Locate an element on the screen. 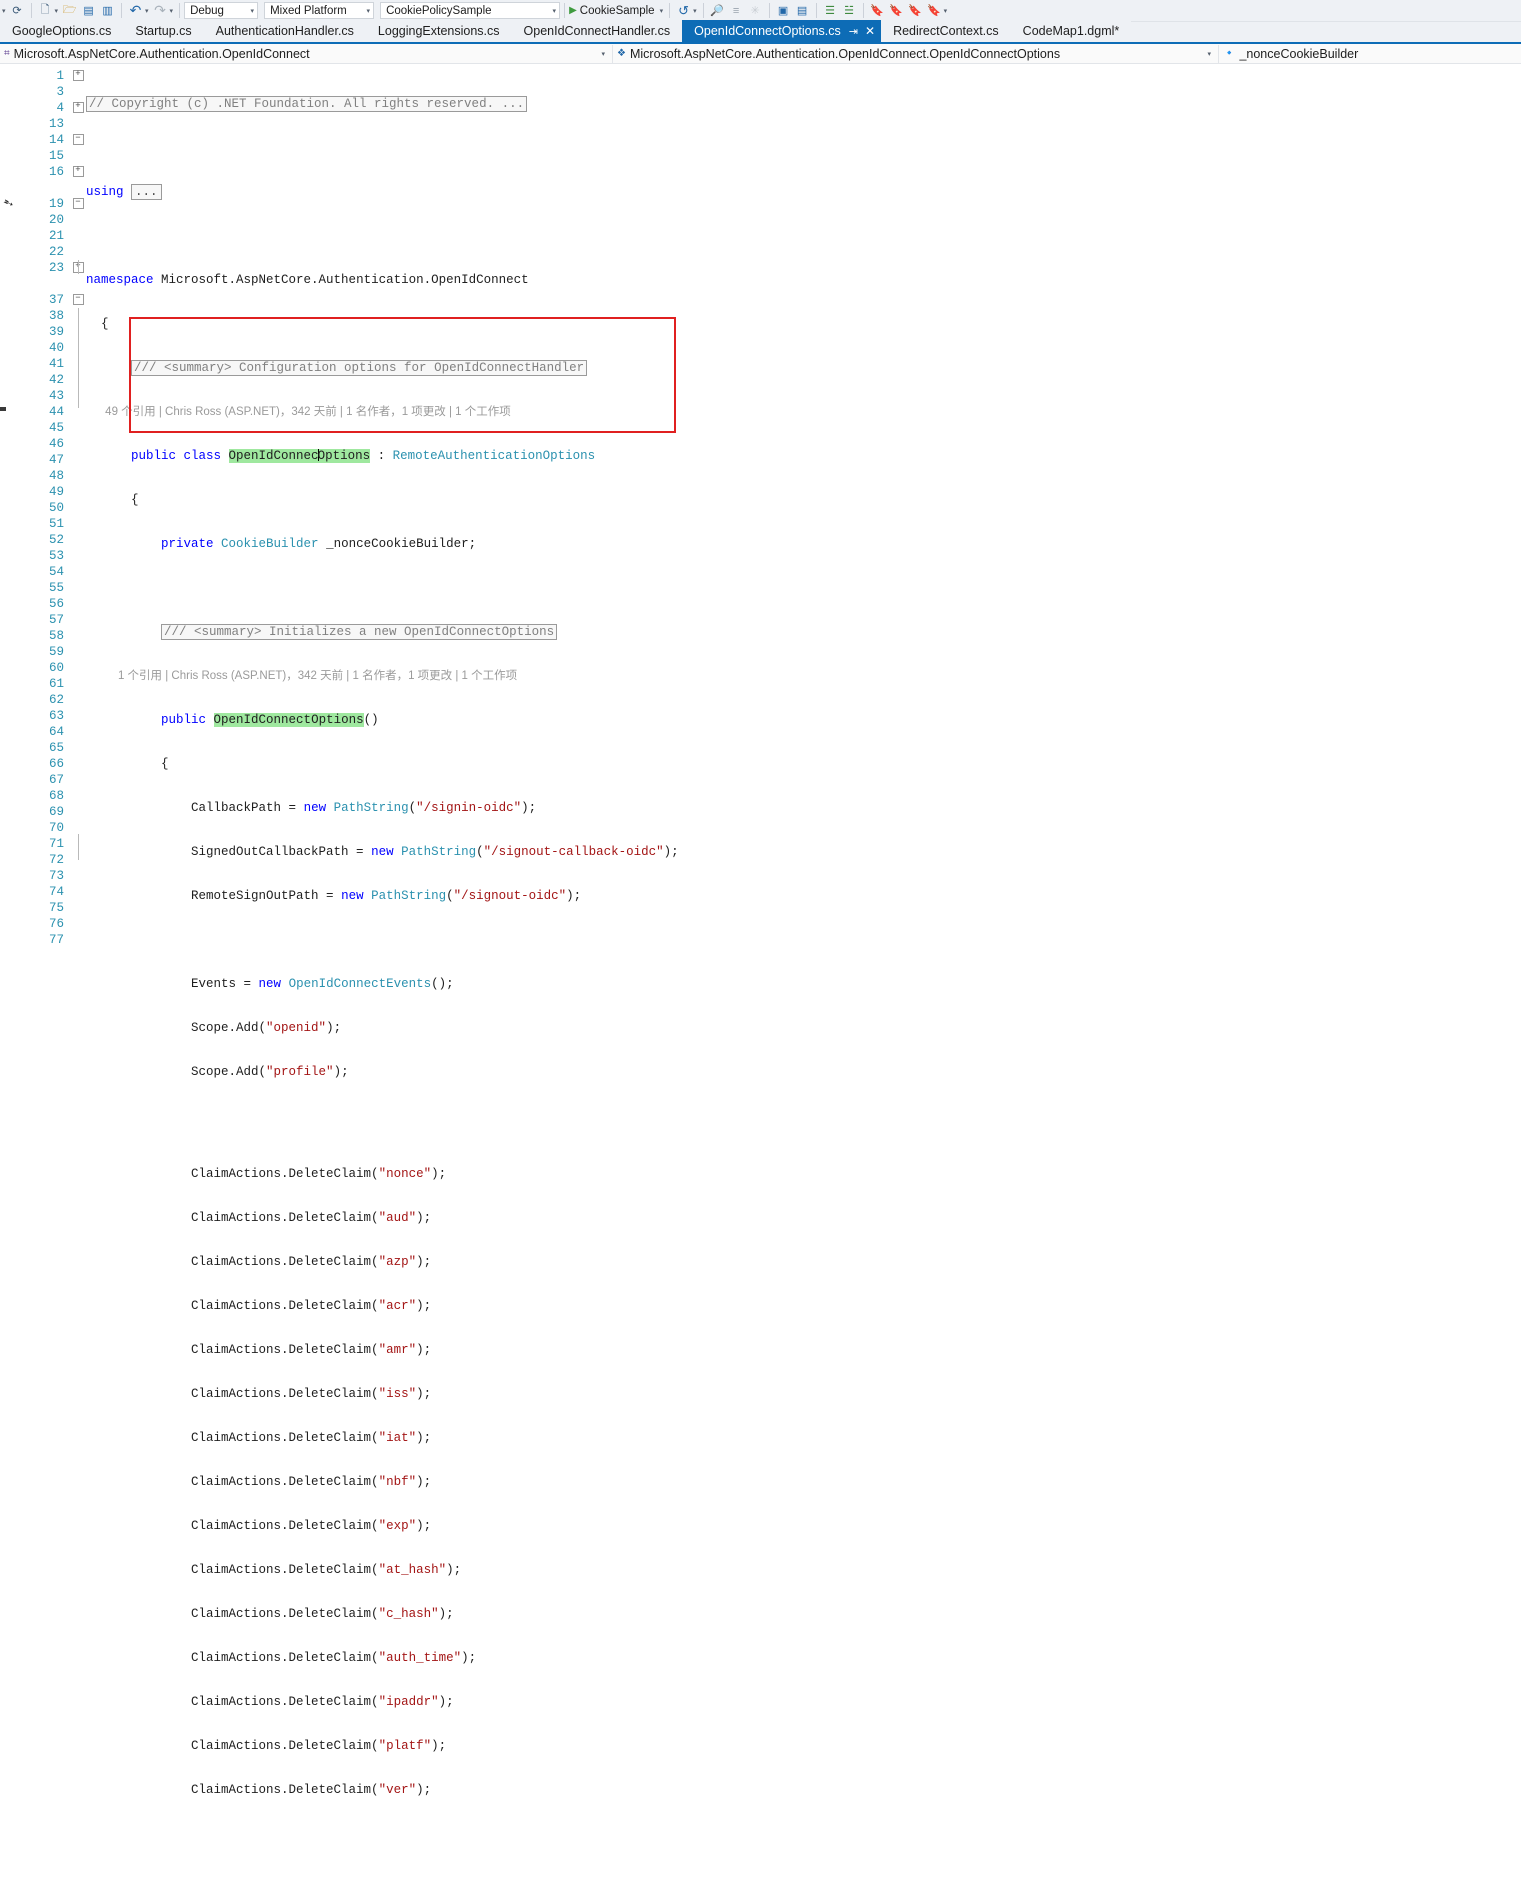 This screenshot has height=1882, width=1521. fold-blank is located at coordinates (78, 252).